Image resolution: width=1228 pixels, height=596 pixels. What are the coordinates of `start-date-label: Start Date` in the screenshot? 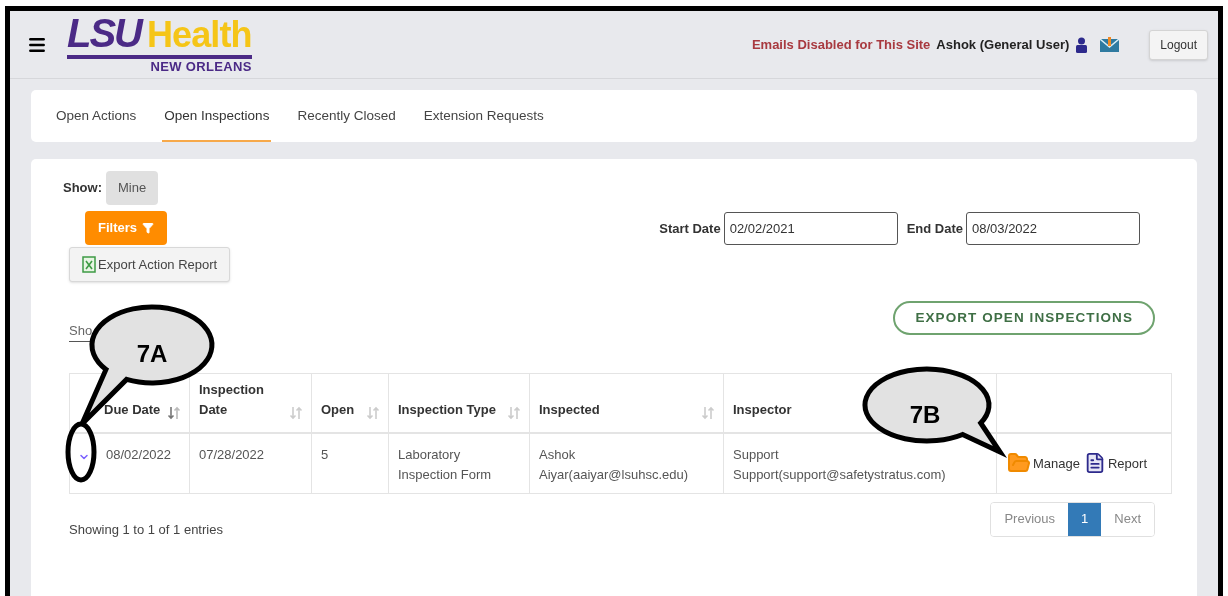 It's located at (690, 228).